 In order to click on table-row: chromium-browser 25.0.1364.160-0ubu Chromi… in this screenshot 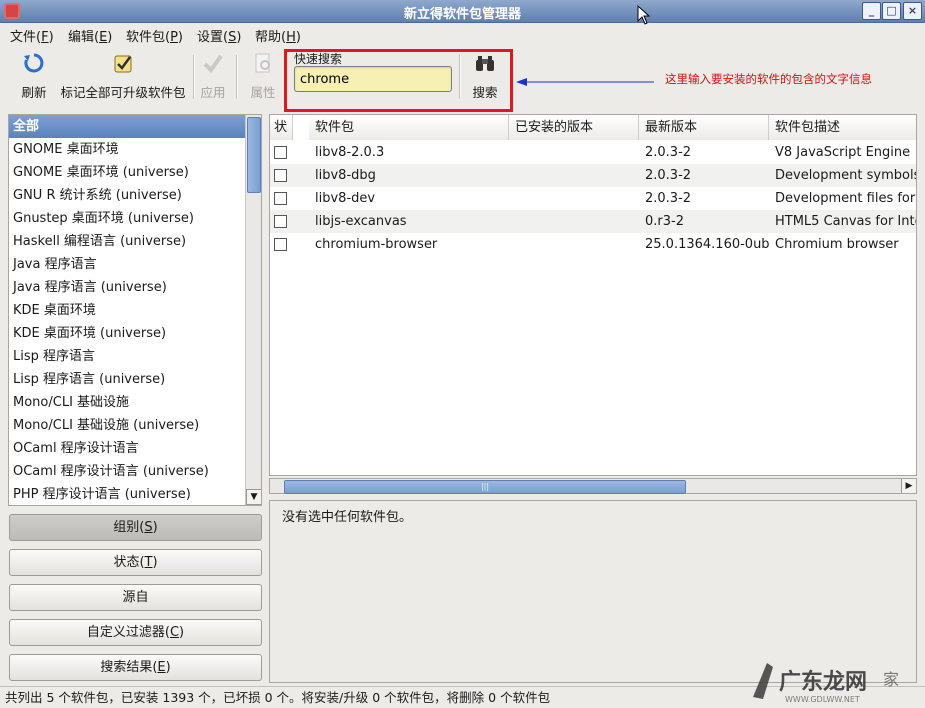, I will do `click(593, 244)`.